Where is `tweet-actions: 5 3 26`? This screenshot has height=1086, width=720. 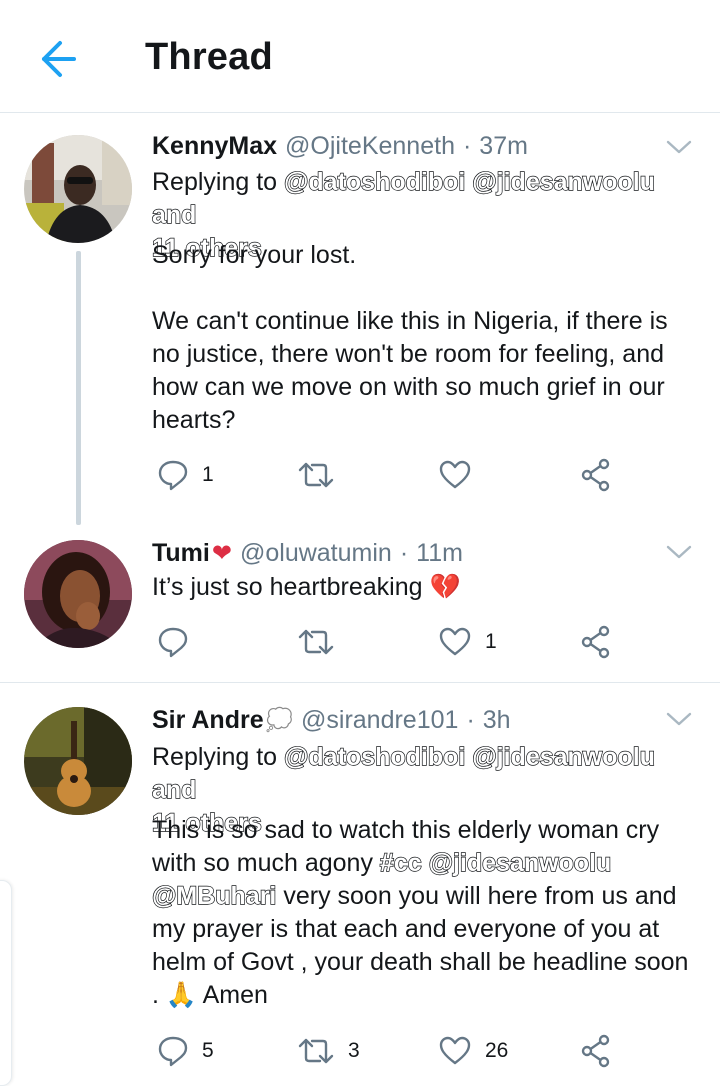
tweet-actions: 5 3 26 is located at coordinates (387, 1051).